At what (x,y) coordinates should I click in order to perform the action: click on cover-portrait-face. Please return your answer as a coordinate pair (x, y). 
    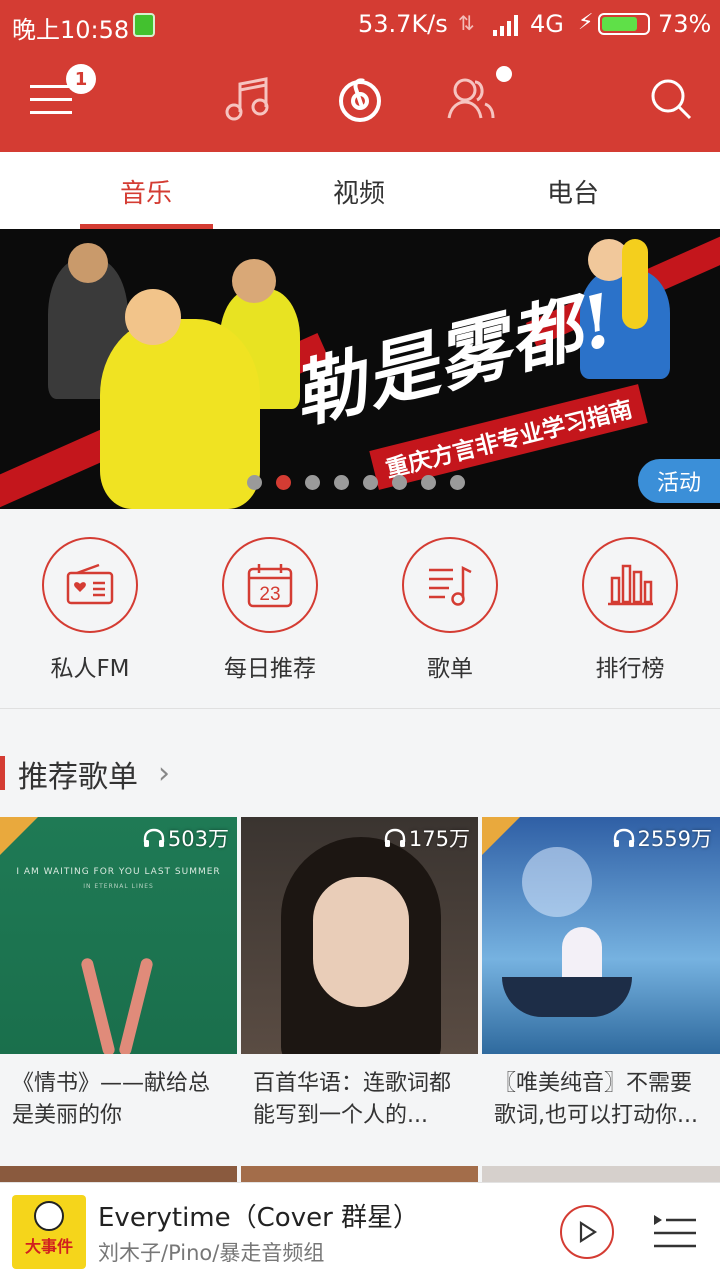
    Looking at the image, I should click on (361, 942).